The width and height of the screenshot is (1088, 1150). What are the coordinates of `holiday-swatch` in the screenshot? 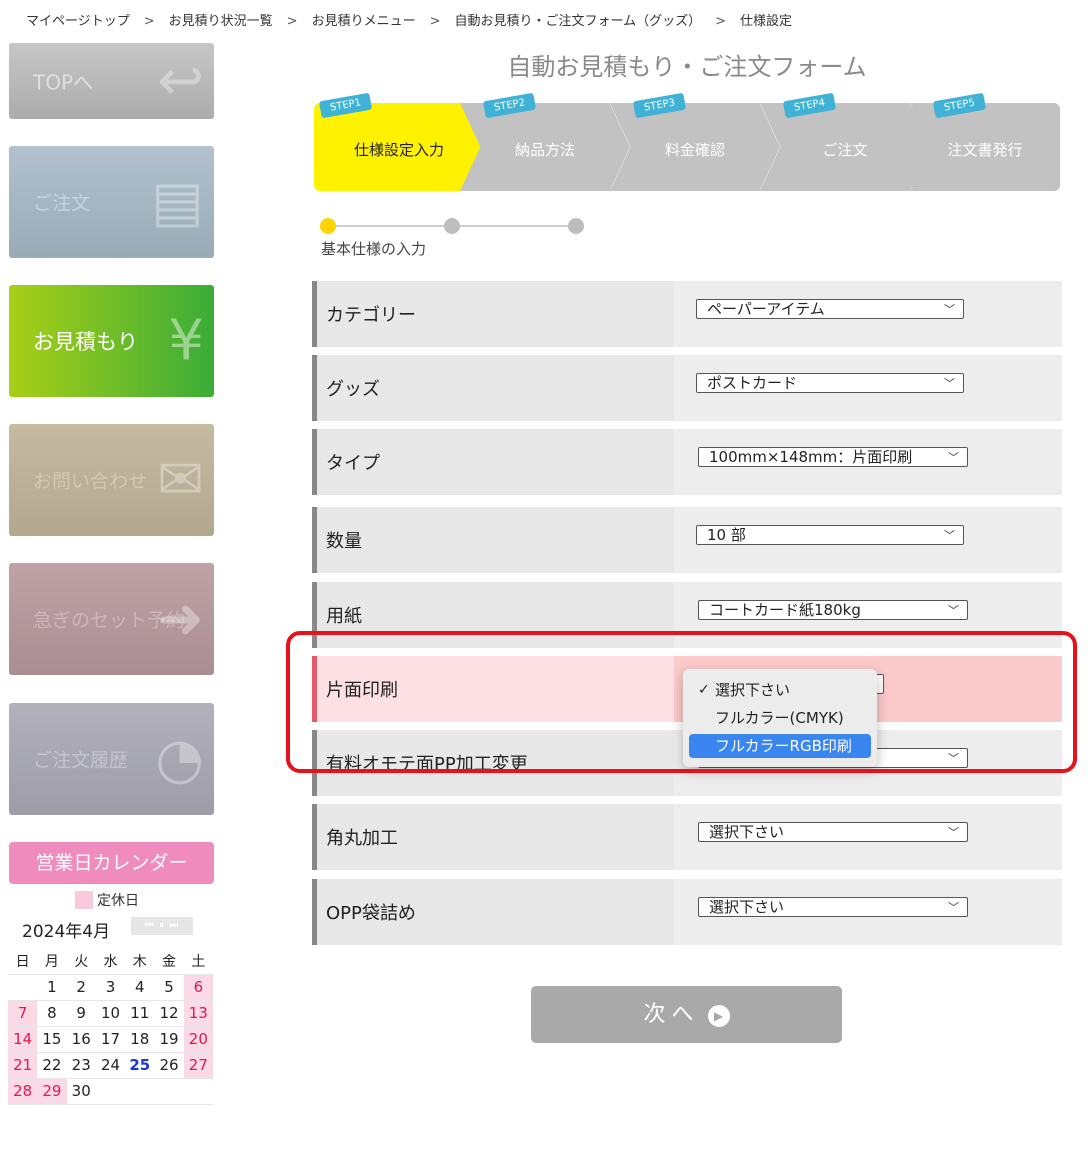 It's located at (84, 900).